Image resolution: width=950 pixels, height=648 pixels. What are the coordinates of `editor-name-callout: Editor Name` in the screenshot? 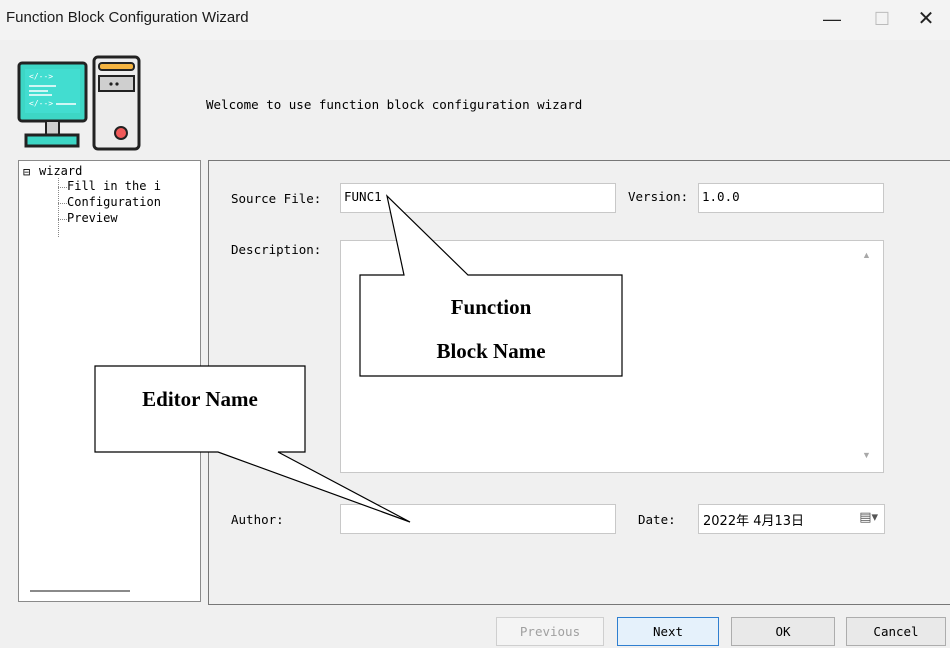 It's located at (200, 399).